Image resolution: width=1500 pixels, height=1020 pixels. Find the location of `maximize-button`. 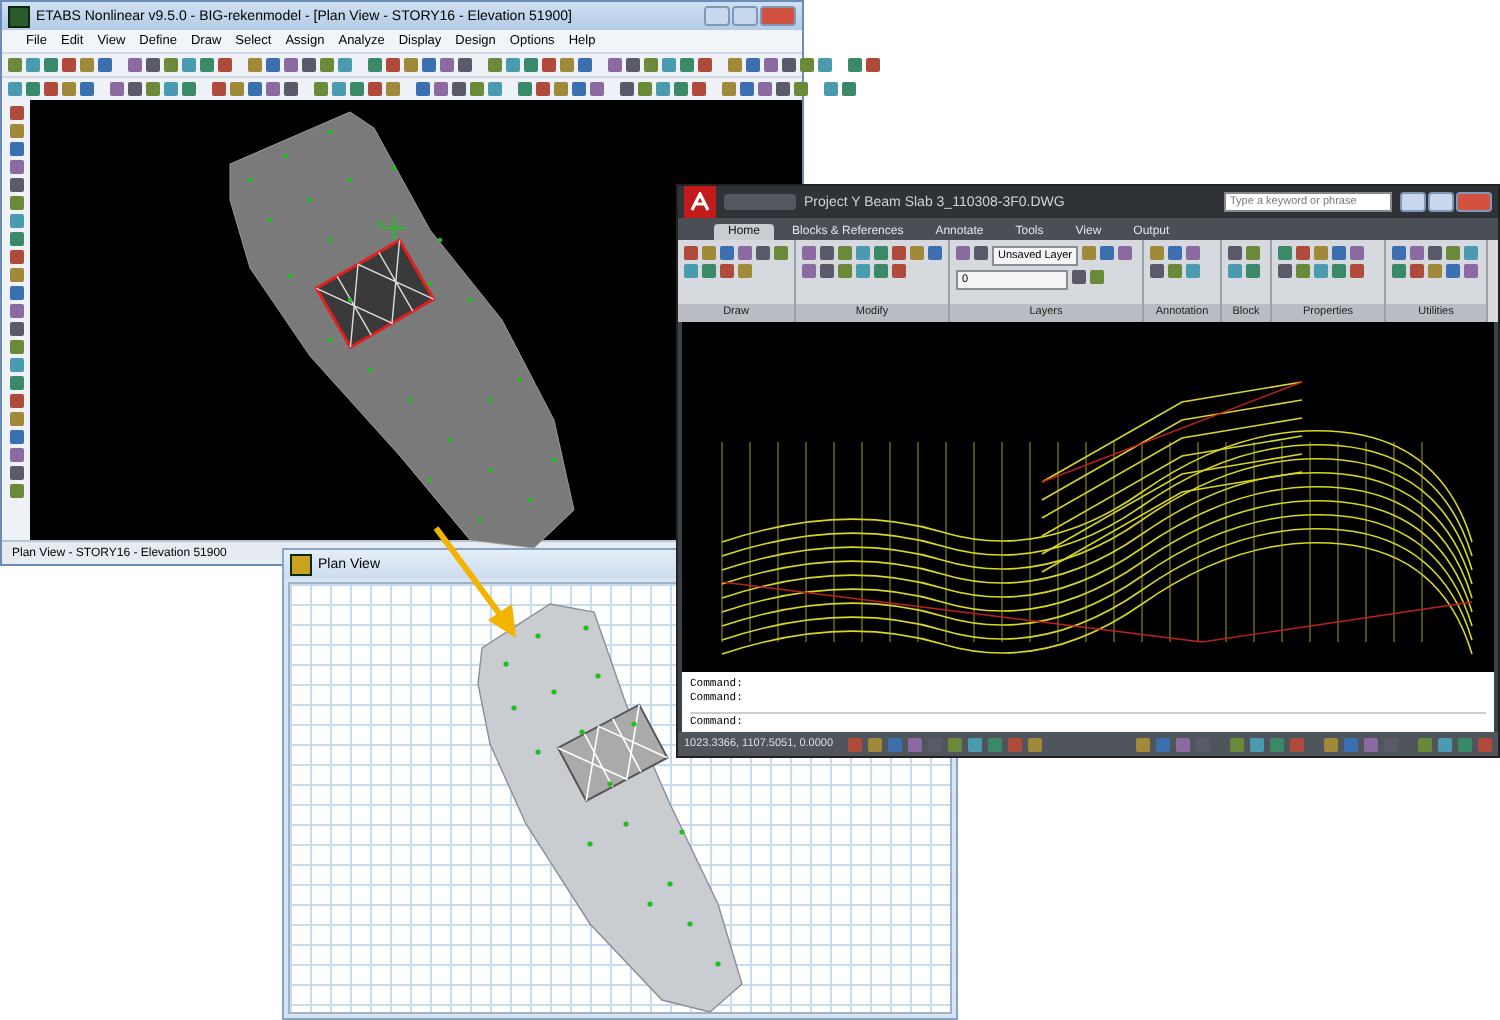

maximize-button is located at coordinates (1441, 202).